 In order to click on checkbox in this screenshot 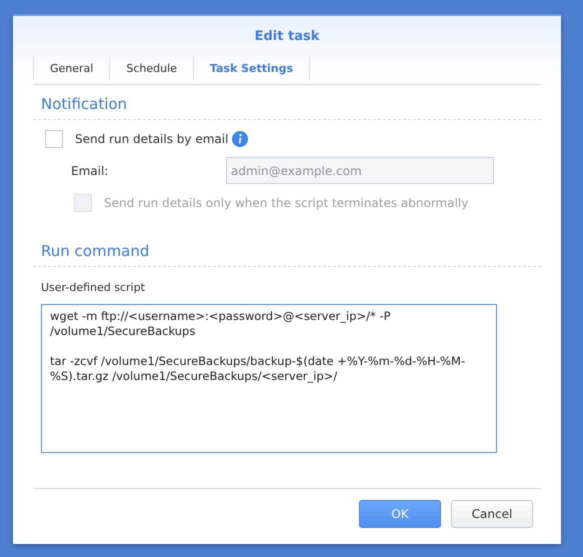, I will do `click(54, 139)`.